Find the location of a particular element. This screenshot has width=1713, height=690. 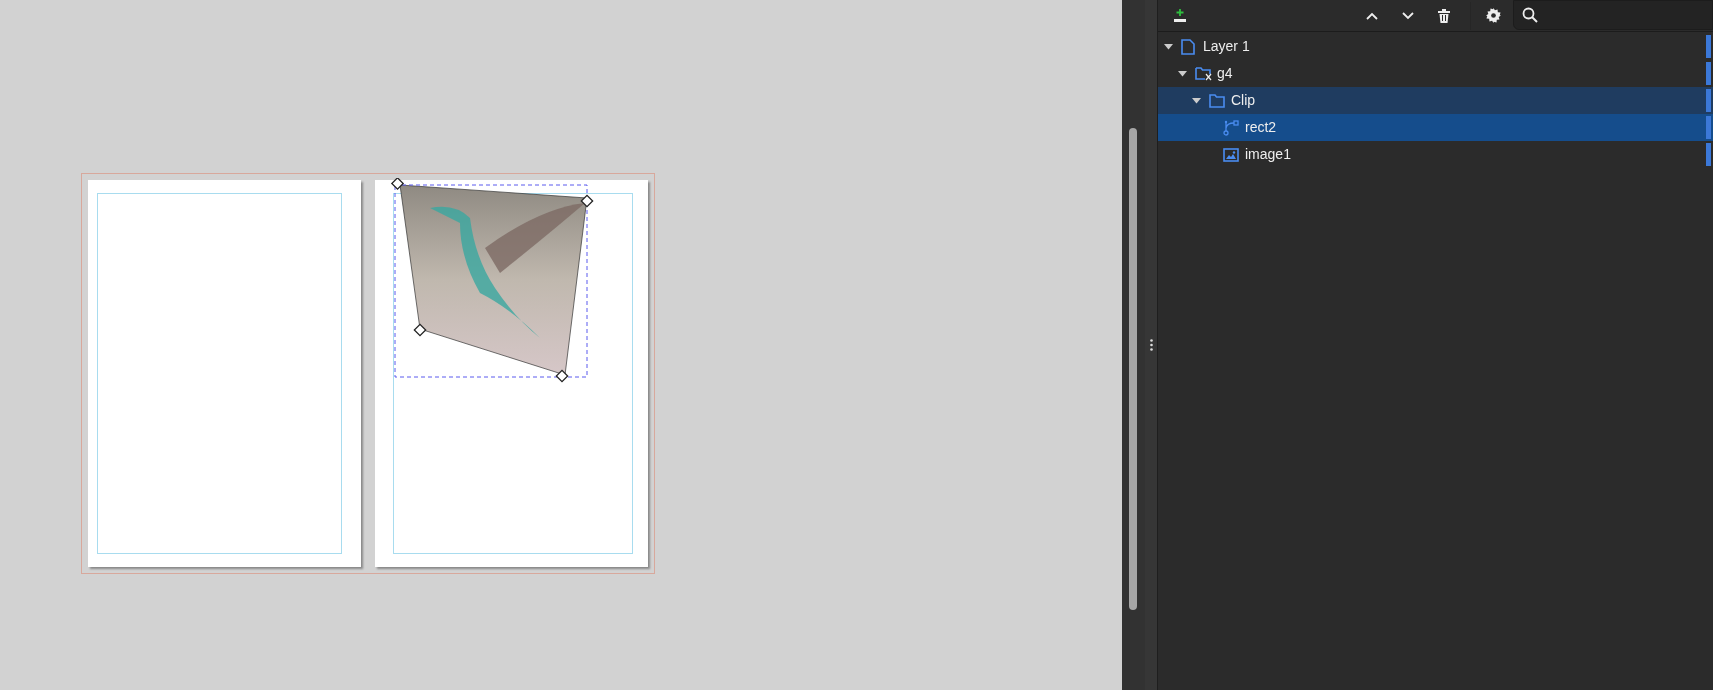

folder-scissors-icon is located at coordinates (1204, 73).